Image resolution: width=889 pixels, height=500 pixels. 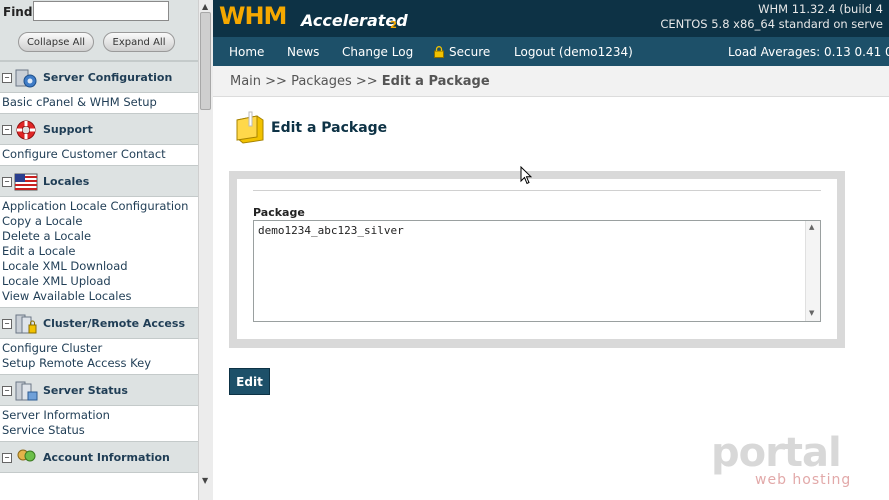 What do you see at coordinates (205, 61) in the screenshot?
I see `scroll-thumb` at bounding box center [205, 61].